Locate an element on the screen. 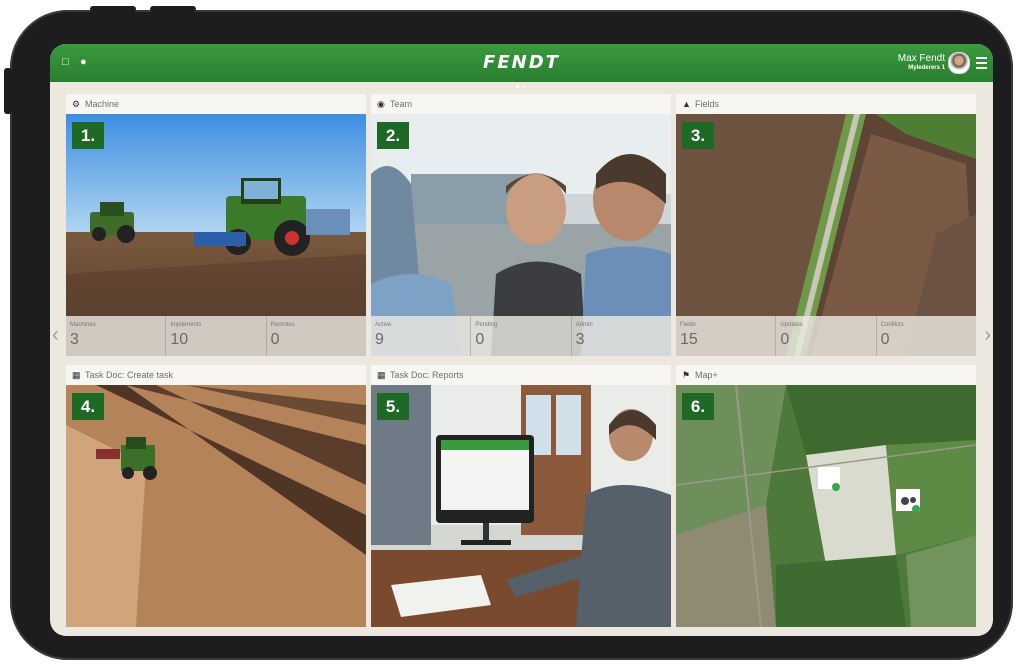 The width and height of the screenshot is (1019, 665). tile-number: 4. is located at coordinates (88, 406).